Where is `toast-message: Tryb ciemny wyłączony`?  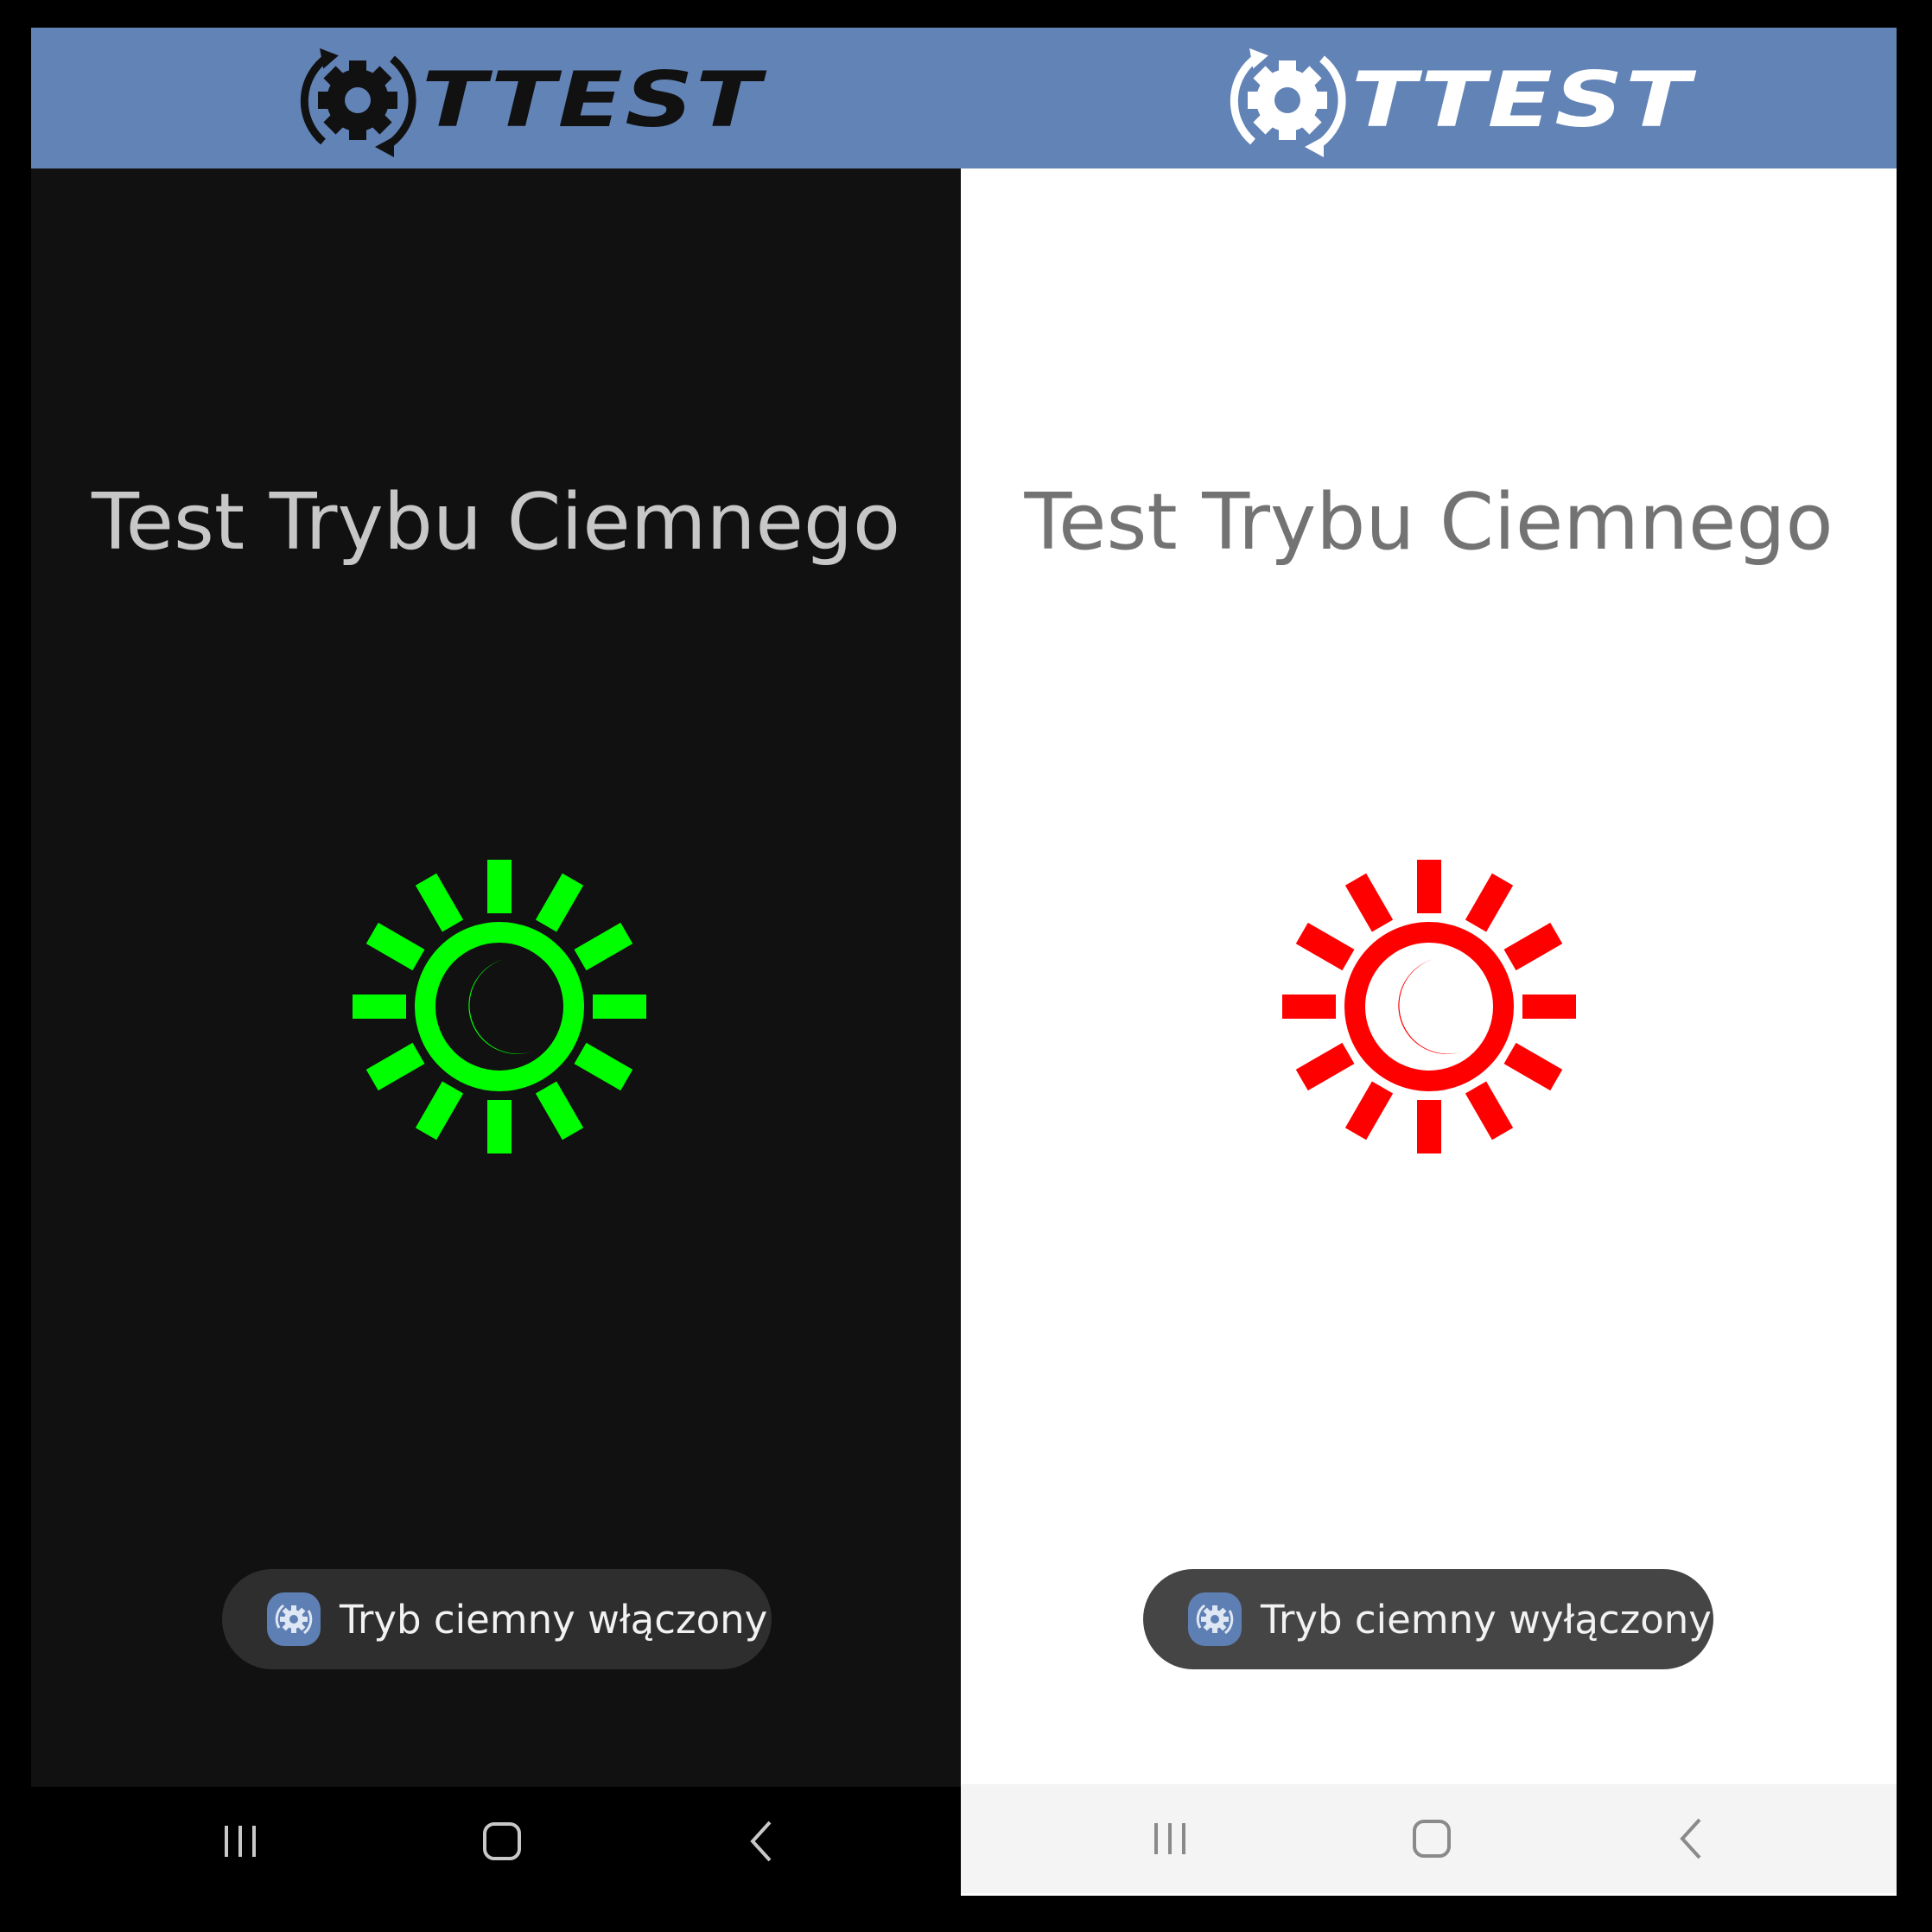
toast-message: Tryb ciemny wyłączony is located at coordinates (1428, 1619).